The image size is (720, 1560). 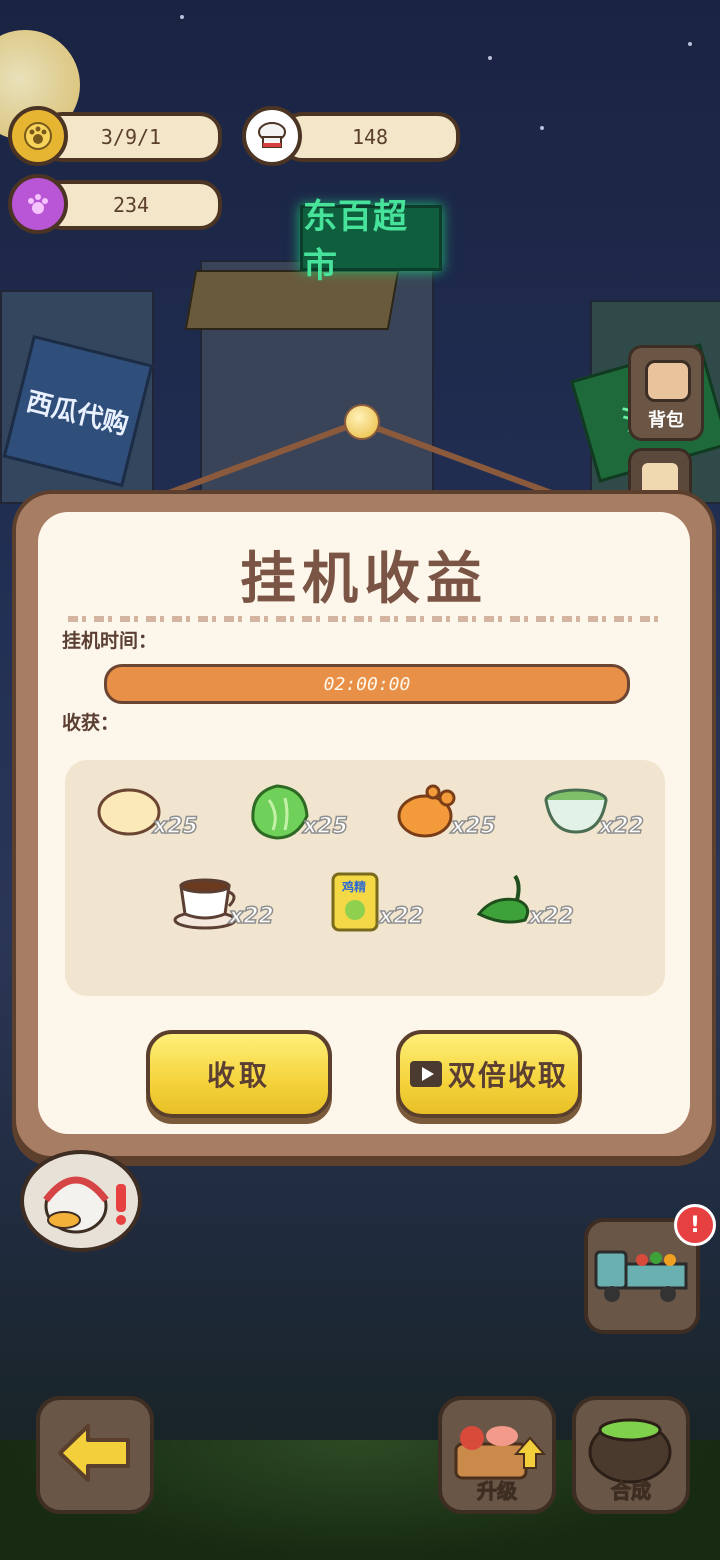 What do you see at coordinates (425, 1074) in the screenshot?
I see `video-ad-icon` at bounding box center [425, 1074].